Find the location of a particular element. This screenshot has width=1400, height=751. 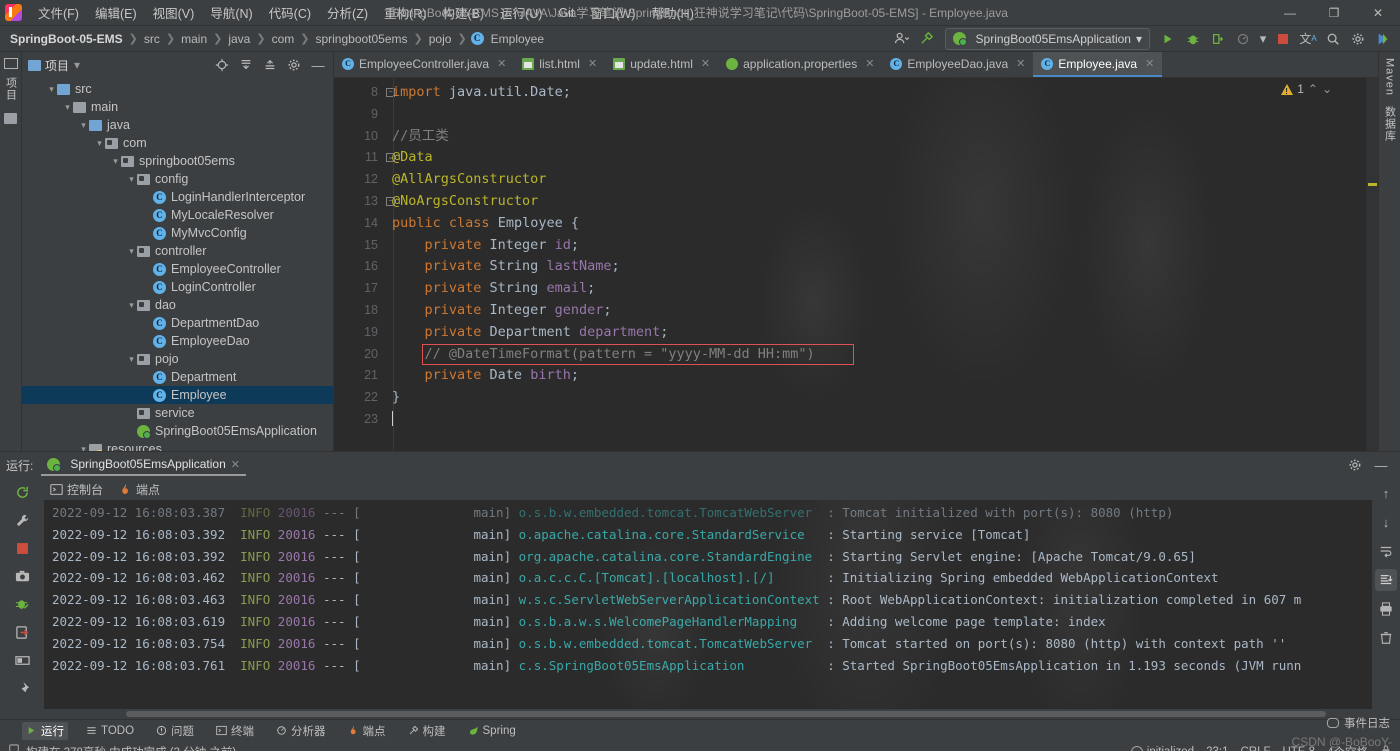

tree-node-departmentdao: C DepartmentDao is located at coordinates (177, 323).